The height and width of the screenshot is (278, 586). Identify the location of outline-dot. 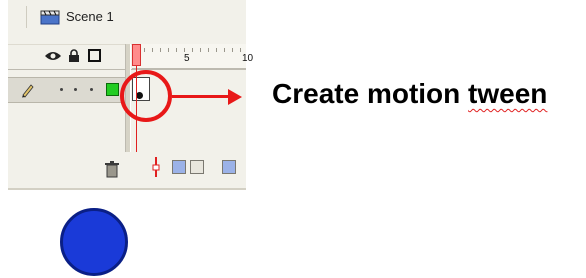
(91, 89).